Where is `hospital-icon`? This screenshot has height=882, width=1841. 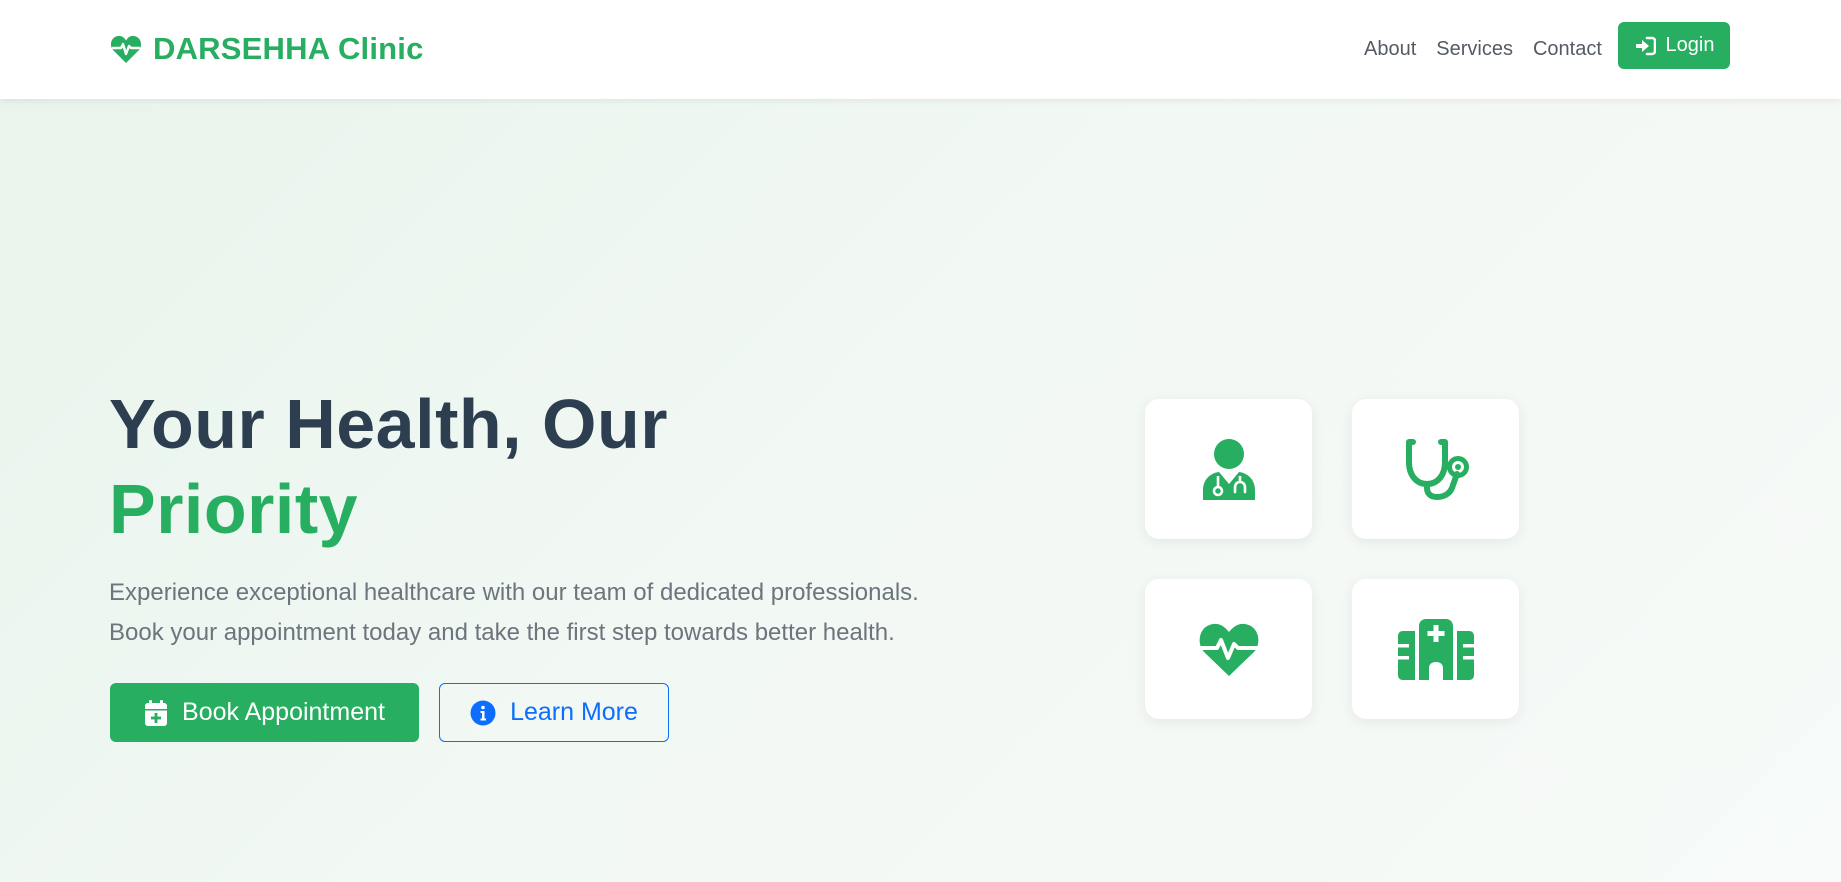
hospital-icon is located at coordinates (1435, 649).